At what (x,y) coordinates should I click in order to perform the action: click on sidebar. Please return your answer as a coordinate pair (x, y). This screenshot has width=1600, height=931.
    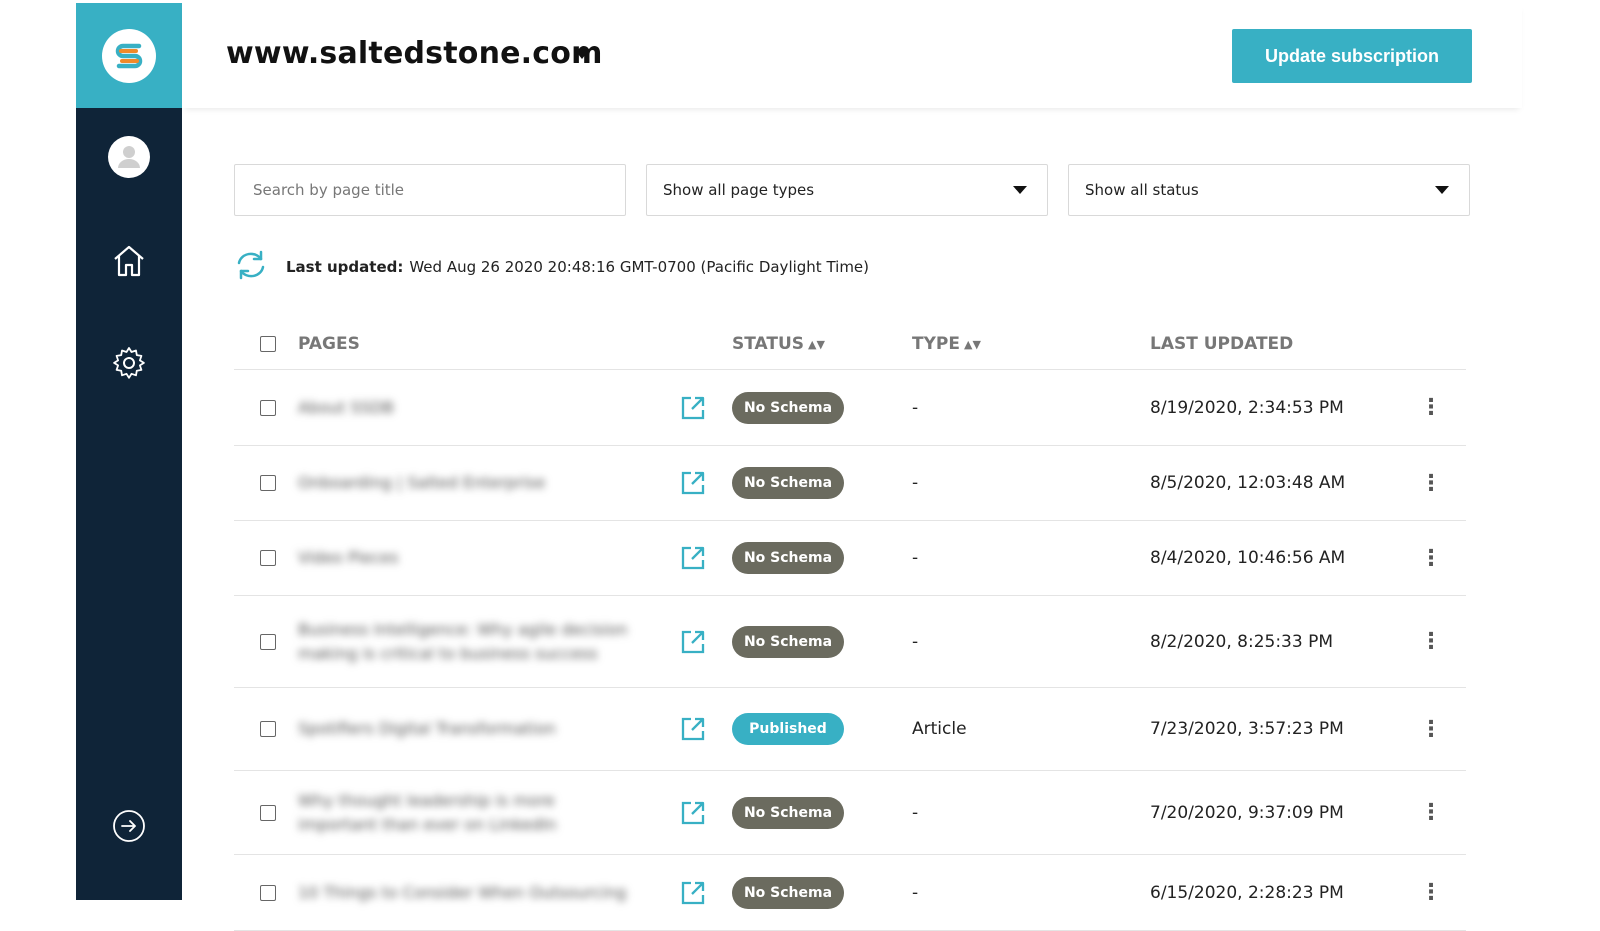
    Looking at the image, I should click on (129, 451).